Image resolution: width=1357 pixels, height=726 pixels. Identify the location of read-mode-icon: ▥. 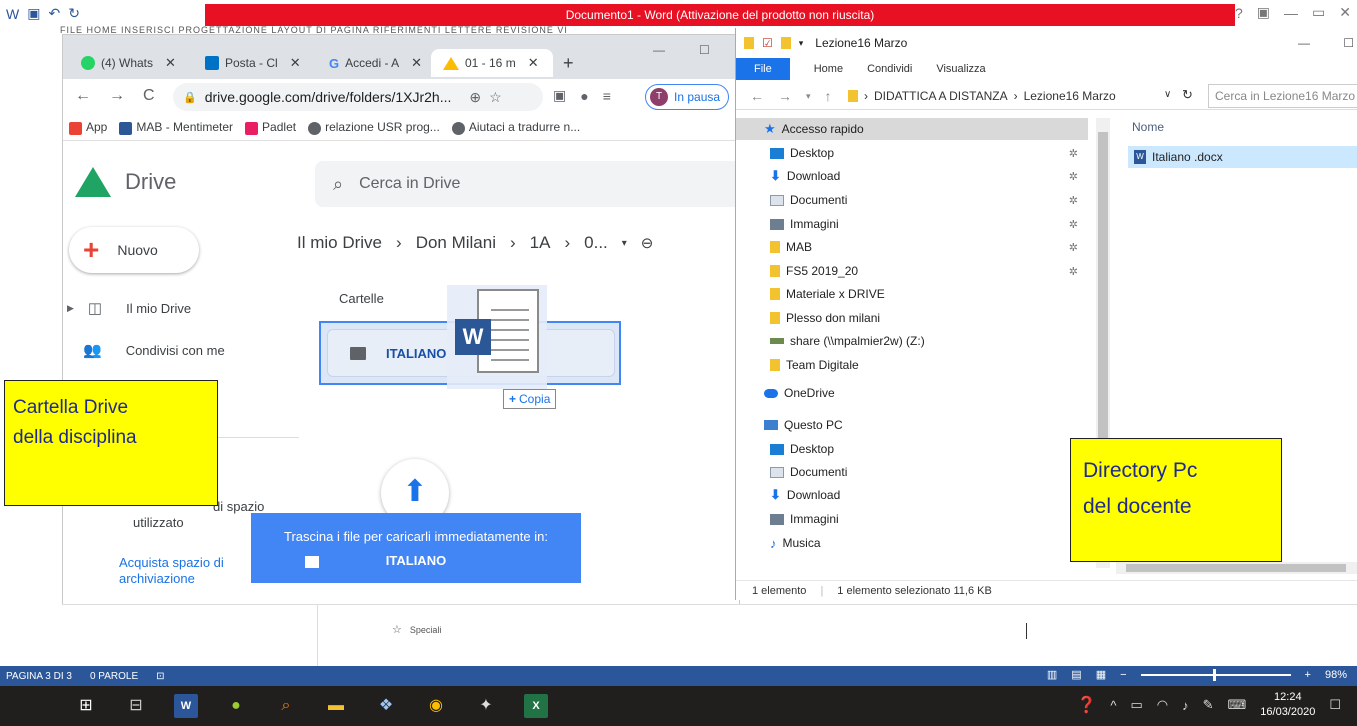
(1052, 674).